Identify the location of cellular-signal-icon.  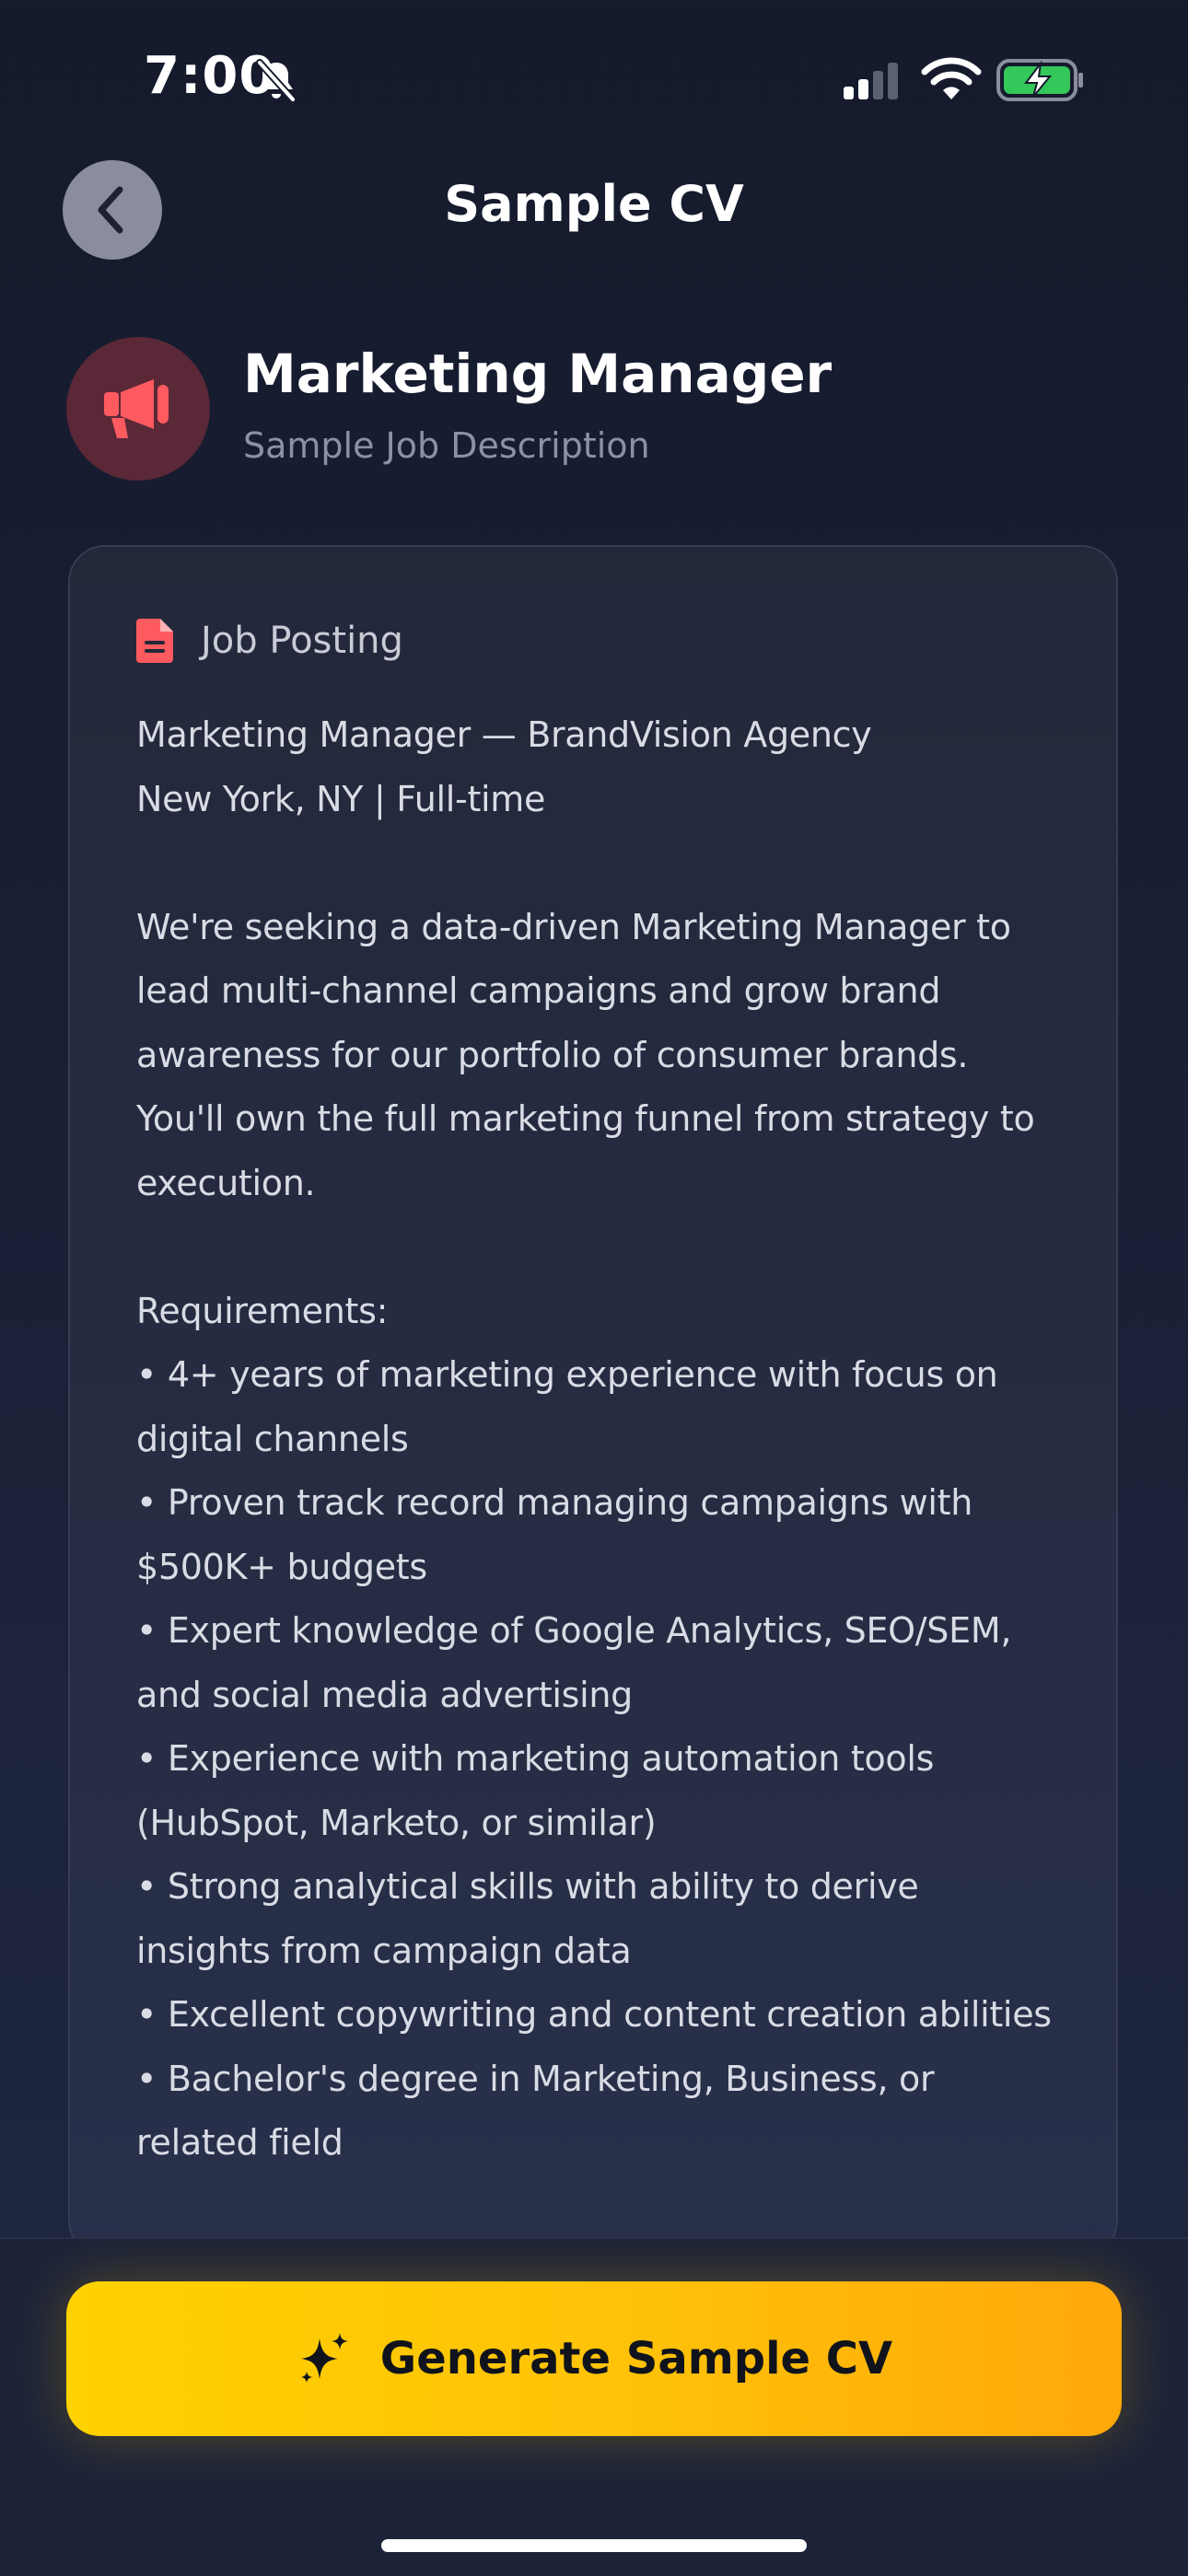
(871, 81).